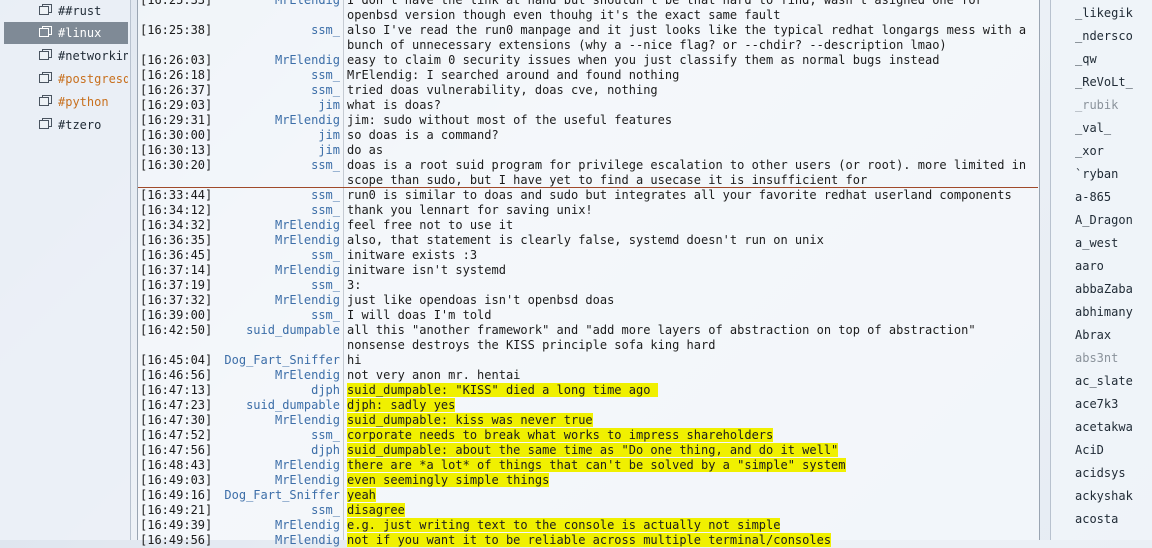 This screenshot has width=1152, height=548. Describe the element at coordinates (1113, 151) in the screenshot. I see `nick-list-item: _xor` at that location.